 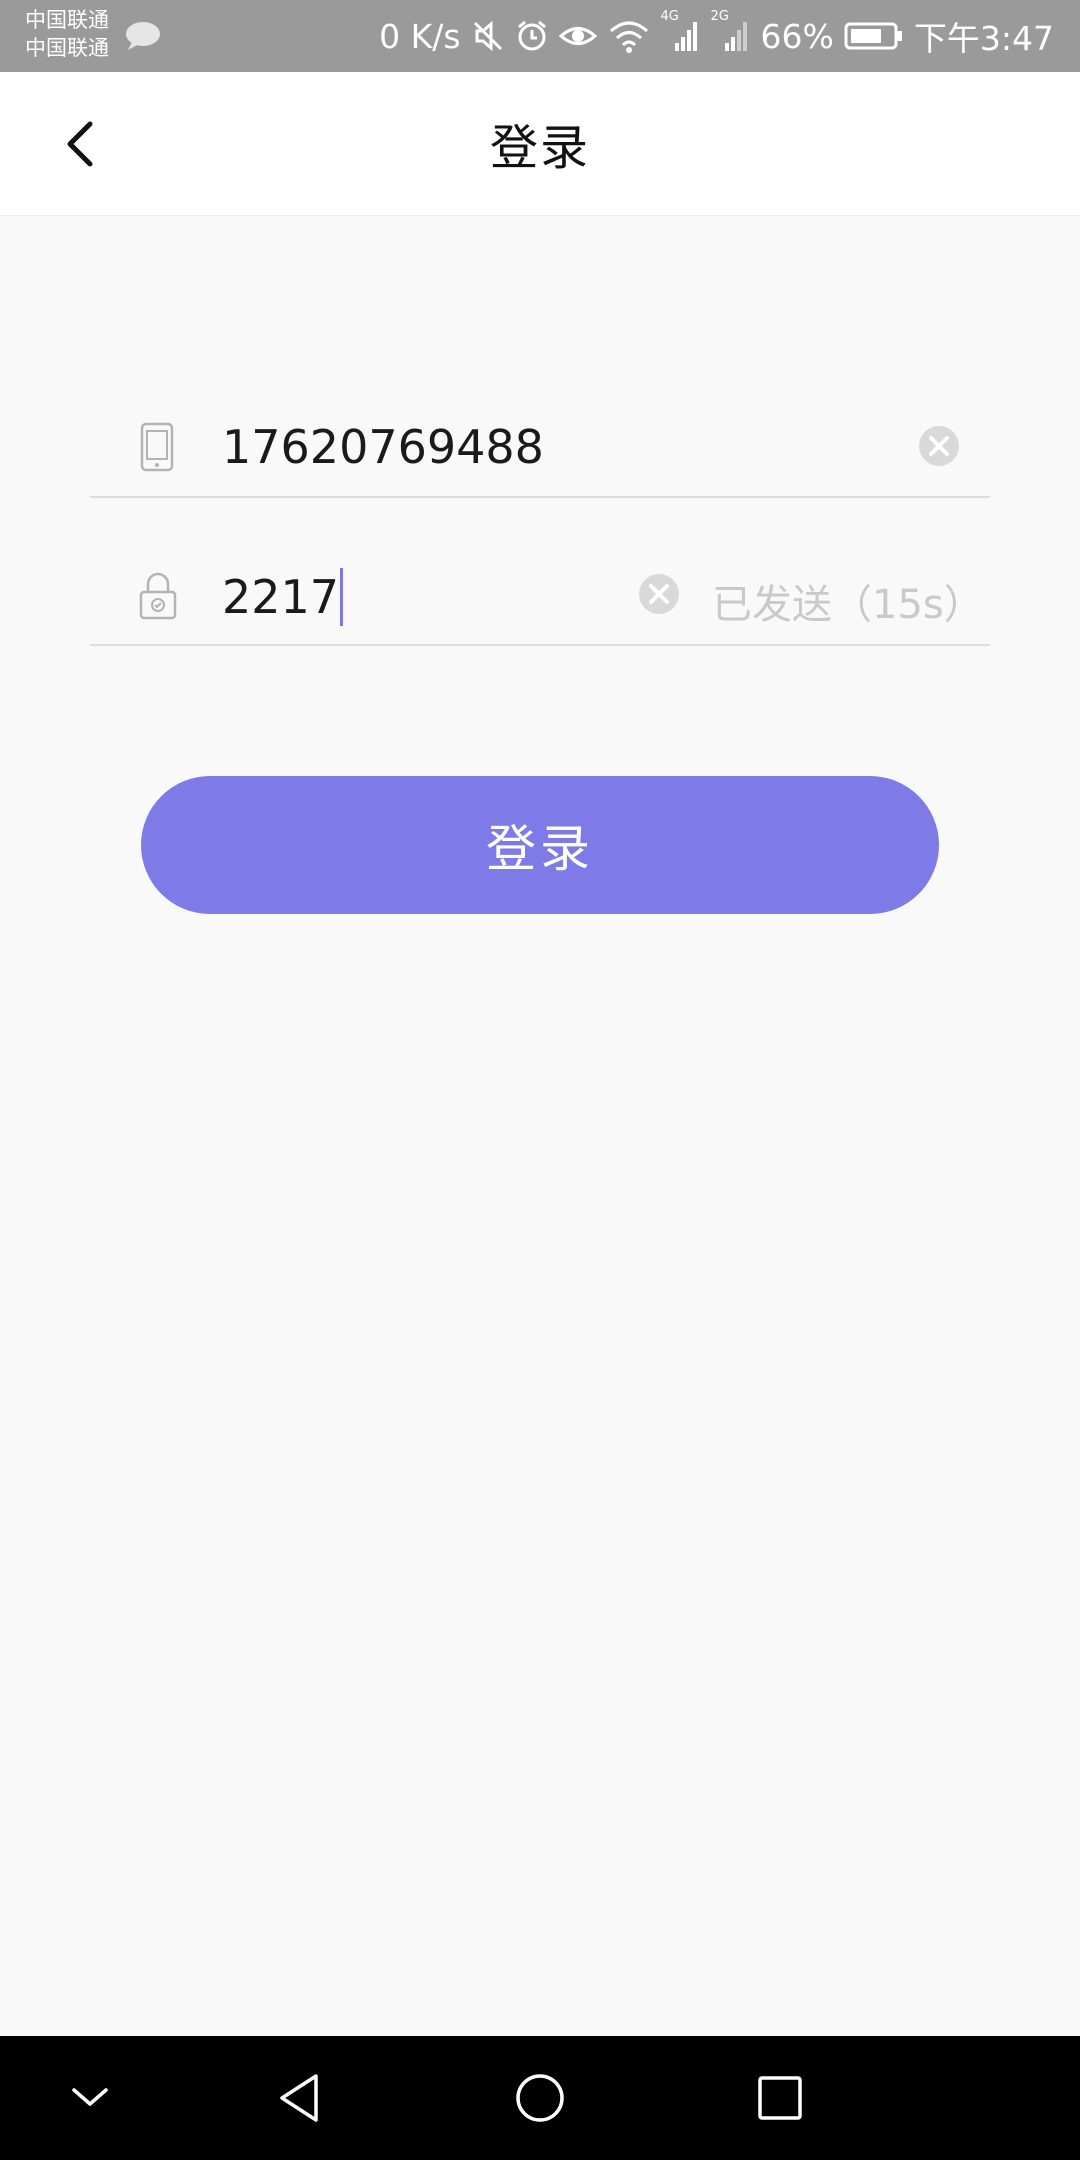 I want to click on system-nav-bar, so click(x=540, y=2098).